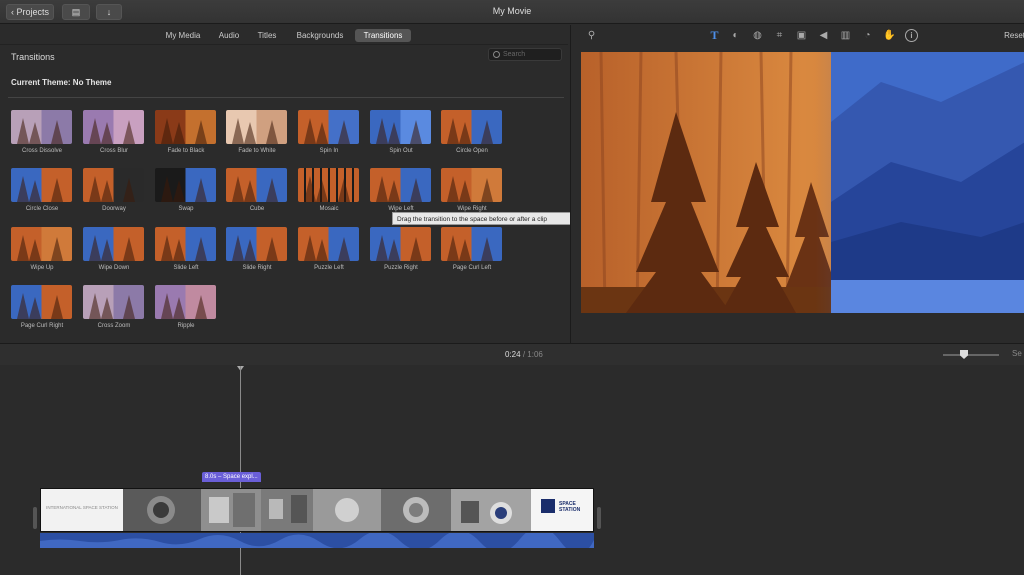 Image resolution: width=1024 pixels, height=575 pixels. What do you see at coordinates (42, 209) in the screenshot?
I see `transition-label: Circle Close` at bounding box center [42, 209].